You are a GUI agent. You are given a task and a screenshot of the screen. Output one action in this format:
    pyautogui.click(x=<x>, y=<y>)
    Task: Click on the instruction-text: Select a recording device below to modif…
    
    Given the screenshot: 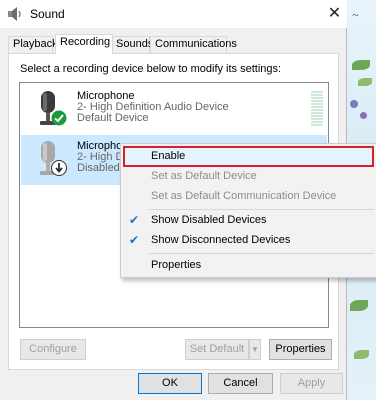 What is the action you would take?
    pyautogui.click(x=151, y=69)
    